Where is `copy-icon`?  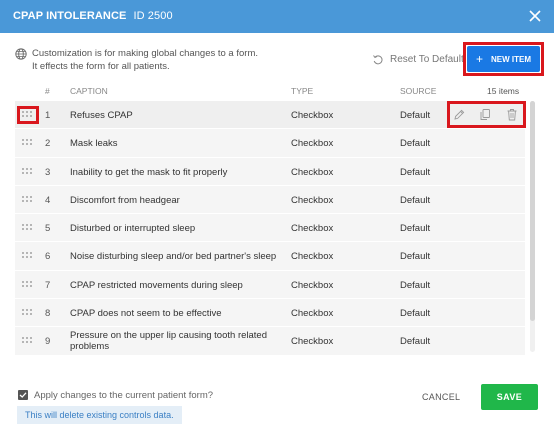 copy-icon is located at coordinates (485, 114).